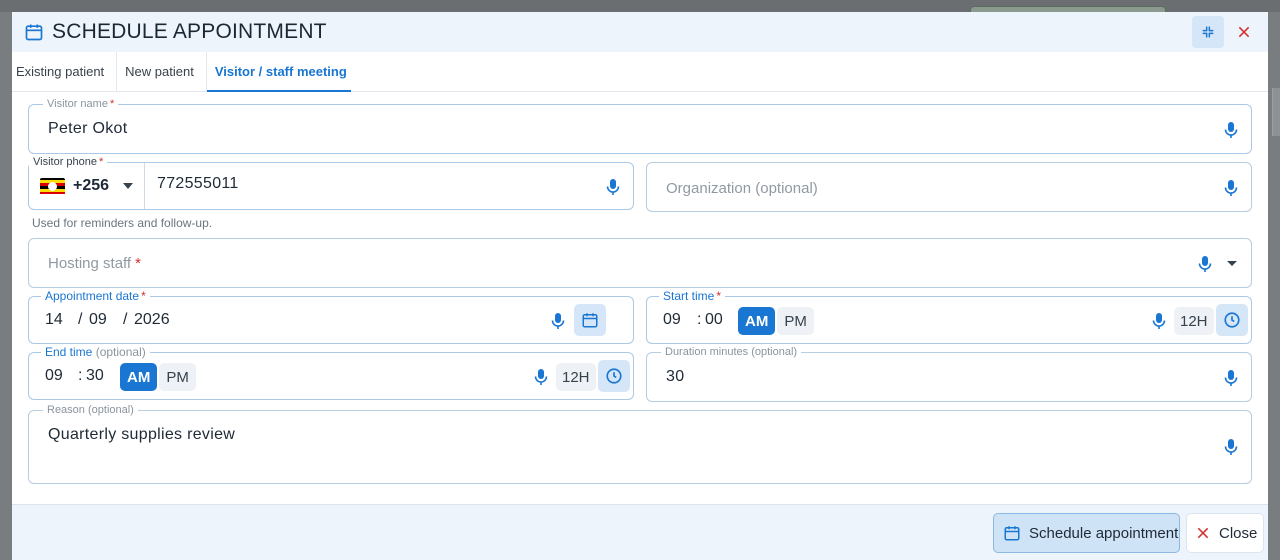  I want to click on dialog-title: SCHEDULE APPOINTMENT, so click(189, 31).